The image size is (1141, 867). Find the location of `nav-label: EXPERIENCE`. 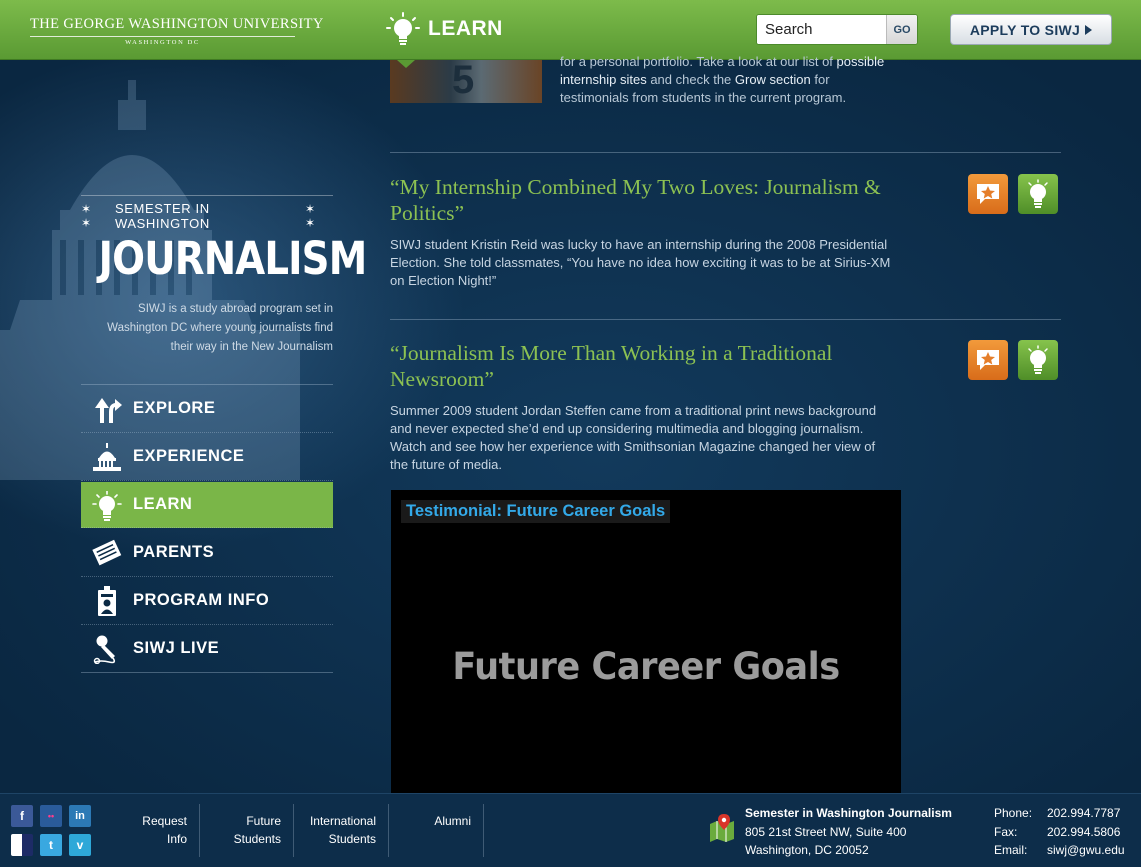

nav-label: EXPERIENCE is located at coordinates (189, 456).